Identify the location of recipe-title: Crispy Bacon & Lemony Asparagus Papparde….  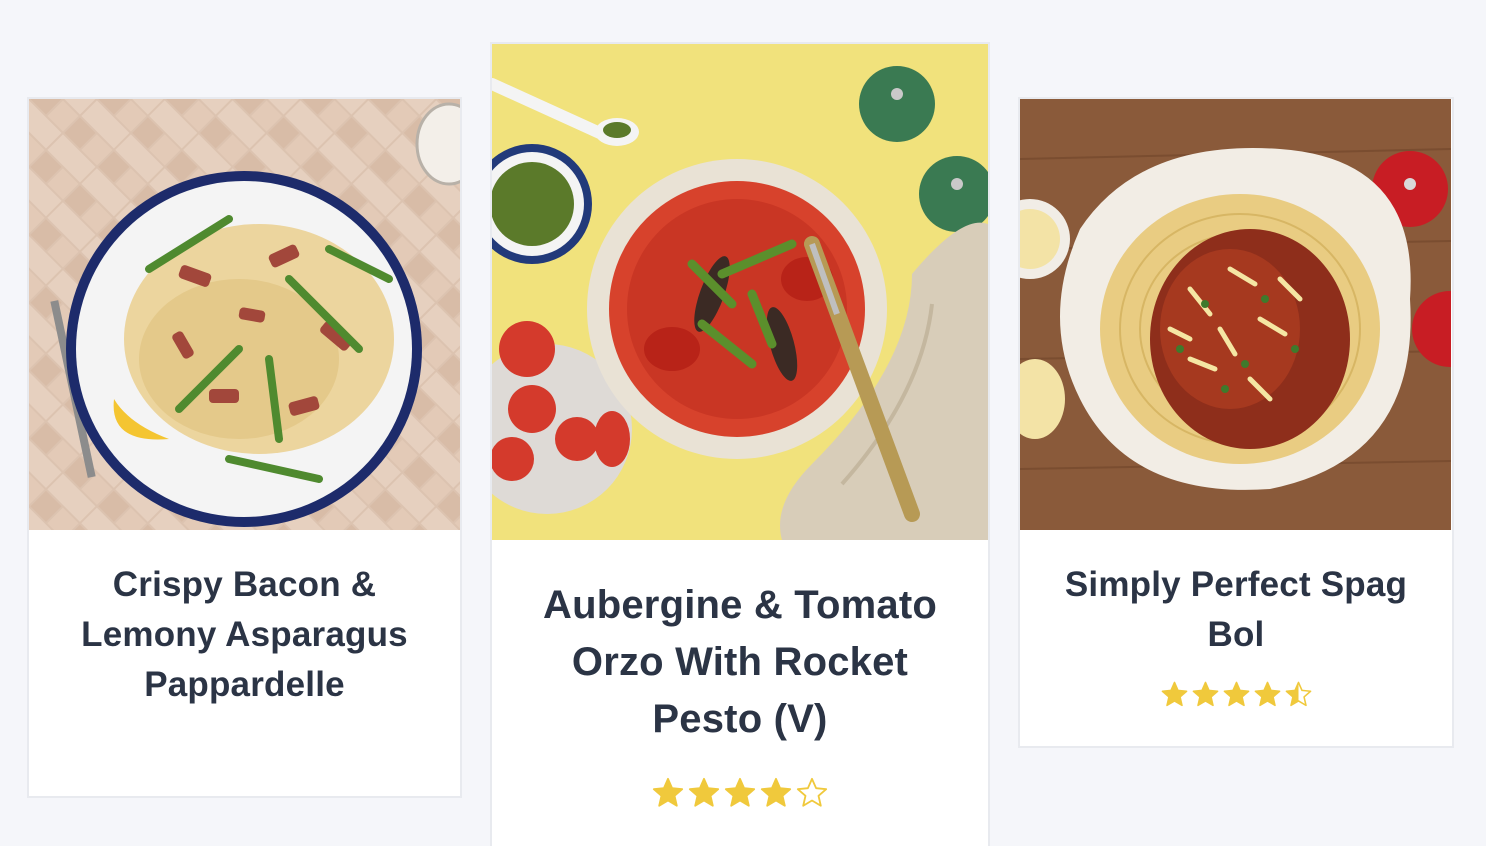
(244, 620).